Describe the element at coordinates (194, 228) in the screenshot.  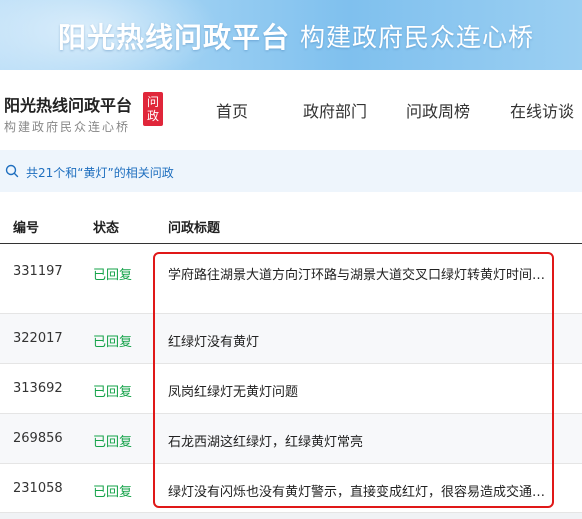
I see `column-header-title: 问政标题` at that location.